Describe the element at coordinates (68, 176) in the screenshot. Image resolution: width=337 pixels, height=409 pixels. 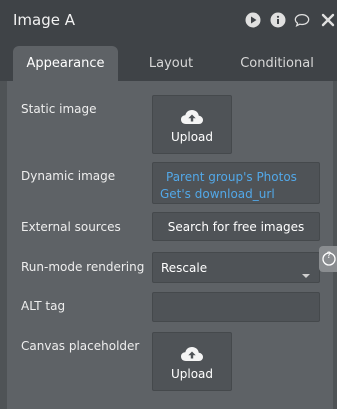
I see `dynamic-image-label: Dynamic image` at that location.